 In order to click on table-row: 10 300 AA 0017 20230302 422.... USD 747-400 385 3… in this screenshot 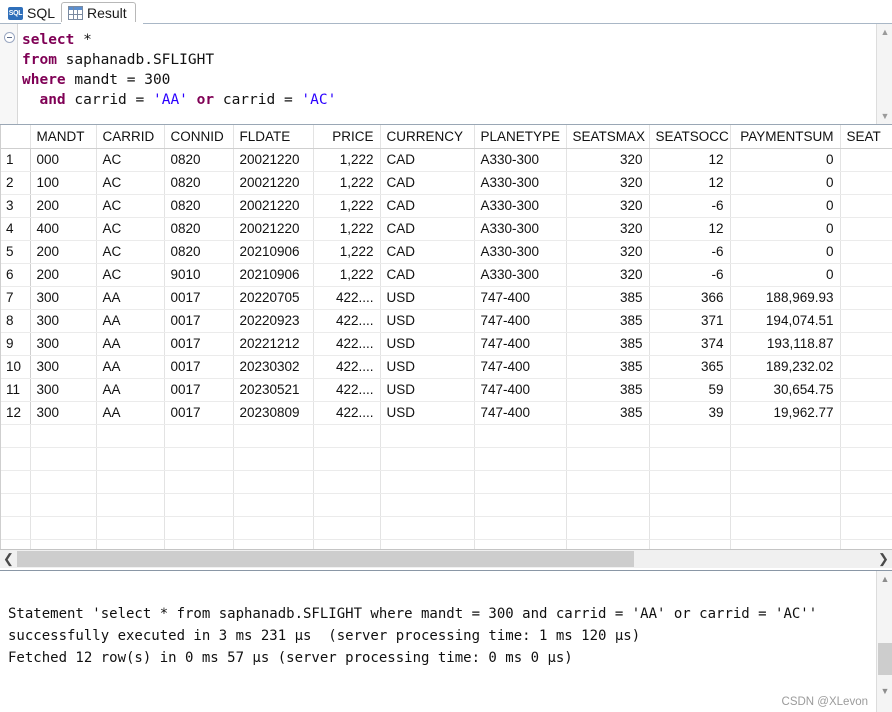, I will do `click(446, 367)`.